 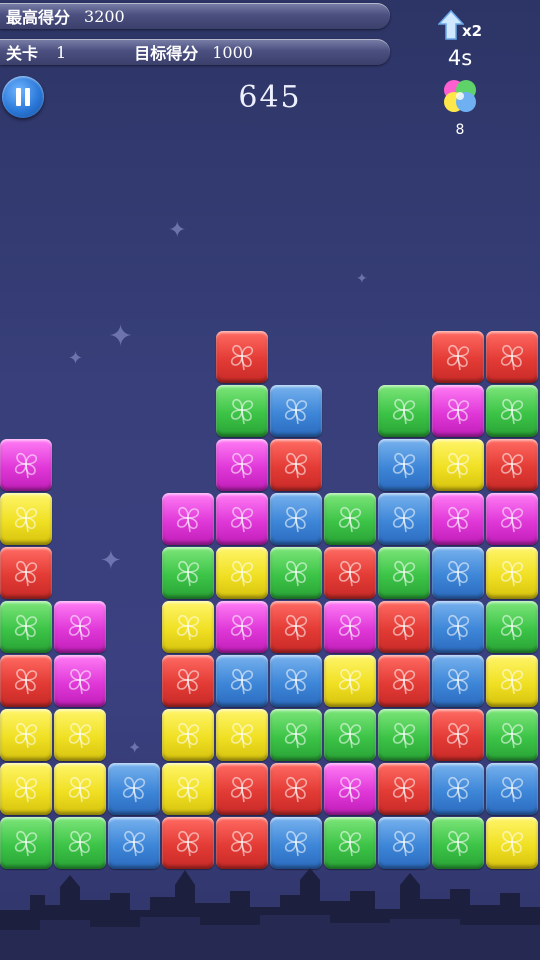 What do you see at coordinates (104, 16) in the screenshot?
I see `best-score-value: 3200` at bounding box center [104, 16].